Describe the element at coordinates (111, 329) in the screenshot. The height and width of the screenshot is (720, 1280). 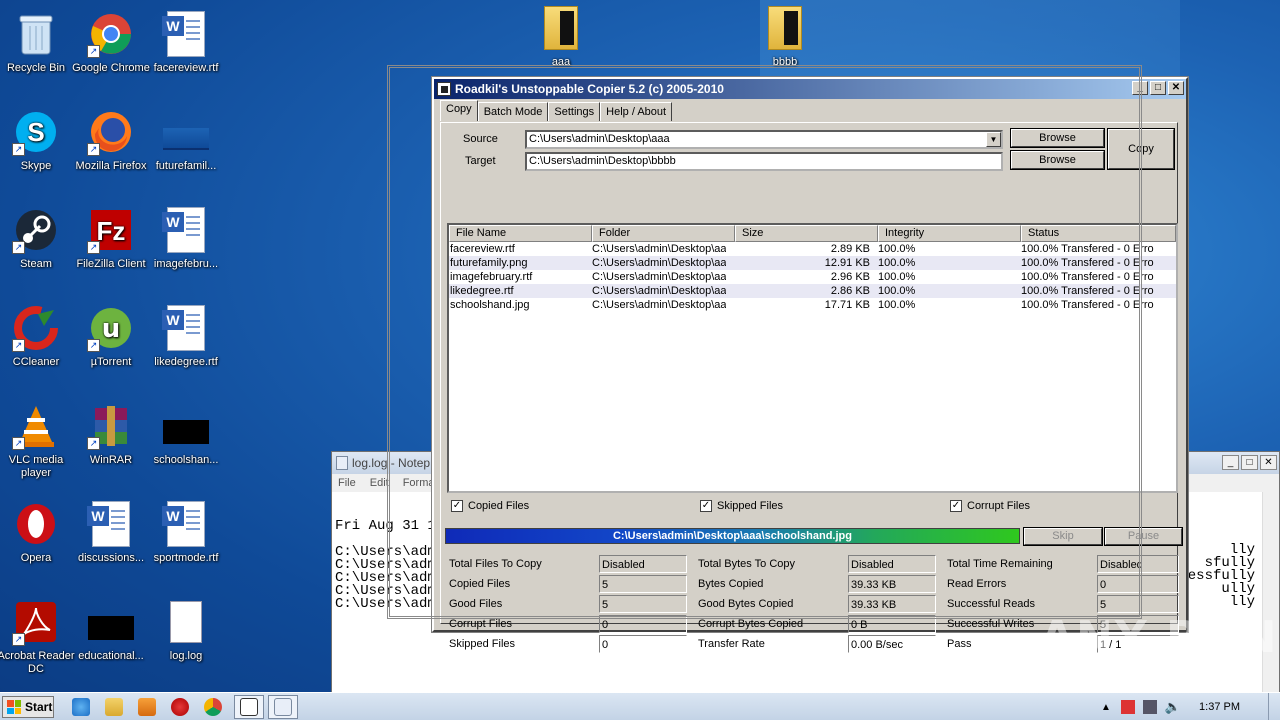
I see `svg-text: u` at that location.